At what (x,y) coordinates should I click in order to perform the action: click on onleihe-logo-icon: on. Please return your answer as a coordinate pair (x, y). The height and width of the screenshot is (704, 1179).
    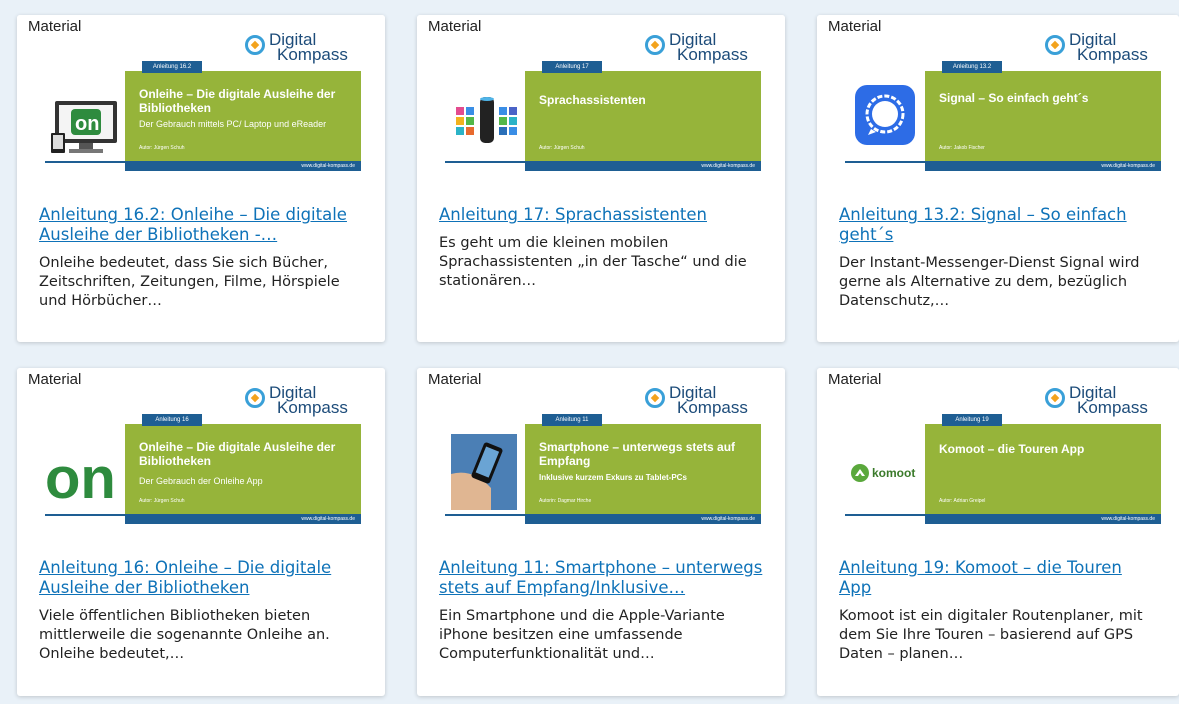
    Looking at the image, I should click on (80, 476).